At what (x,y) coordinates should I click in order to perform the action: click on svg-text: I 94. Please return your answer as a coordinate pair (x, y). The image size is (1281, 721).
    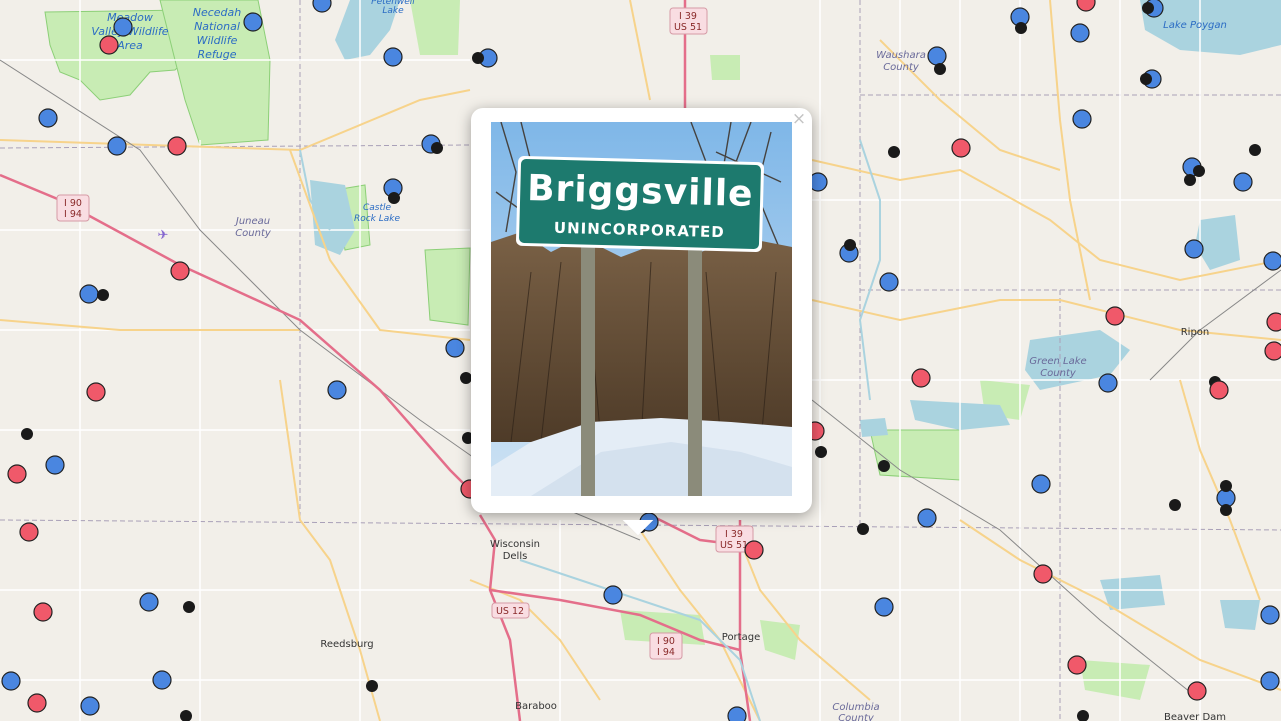
    Looking at the image, I should click on (73, 214).